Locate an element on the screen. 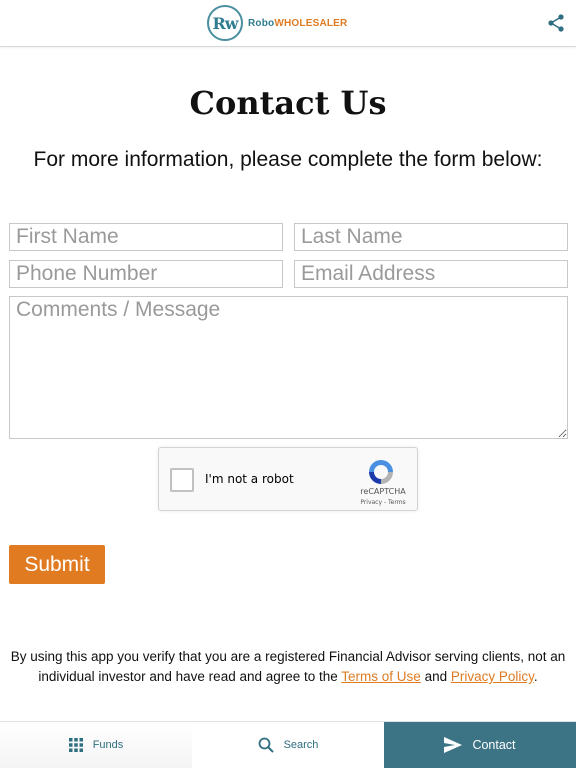 Image resolution: width=576 pixels, height=768 pixels. nav-label-contact: Contact is located at coordinates (494, 745).